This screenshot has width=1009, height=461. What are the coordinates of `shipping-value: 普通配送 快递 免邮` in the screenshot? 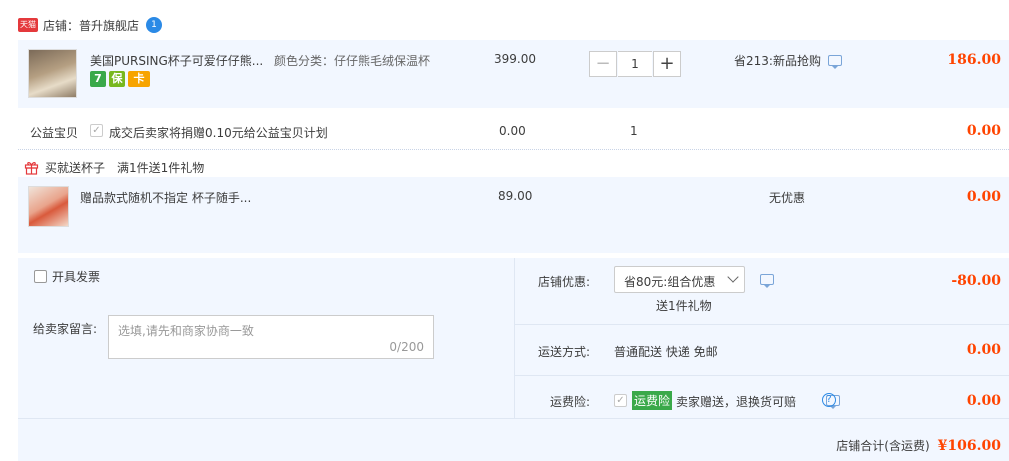 It's located at (666, 352).